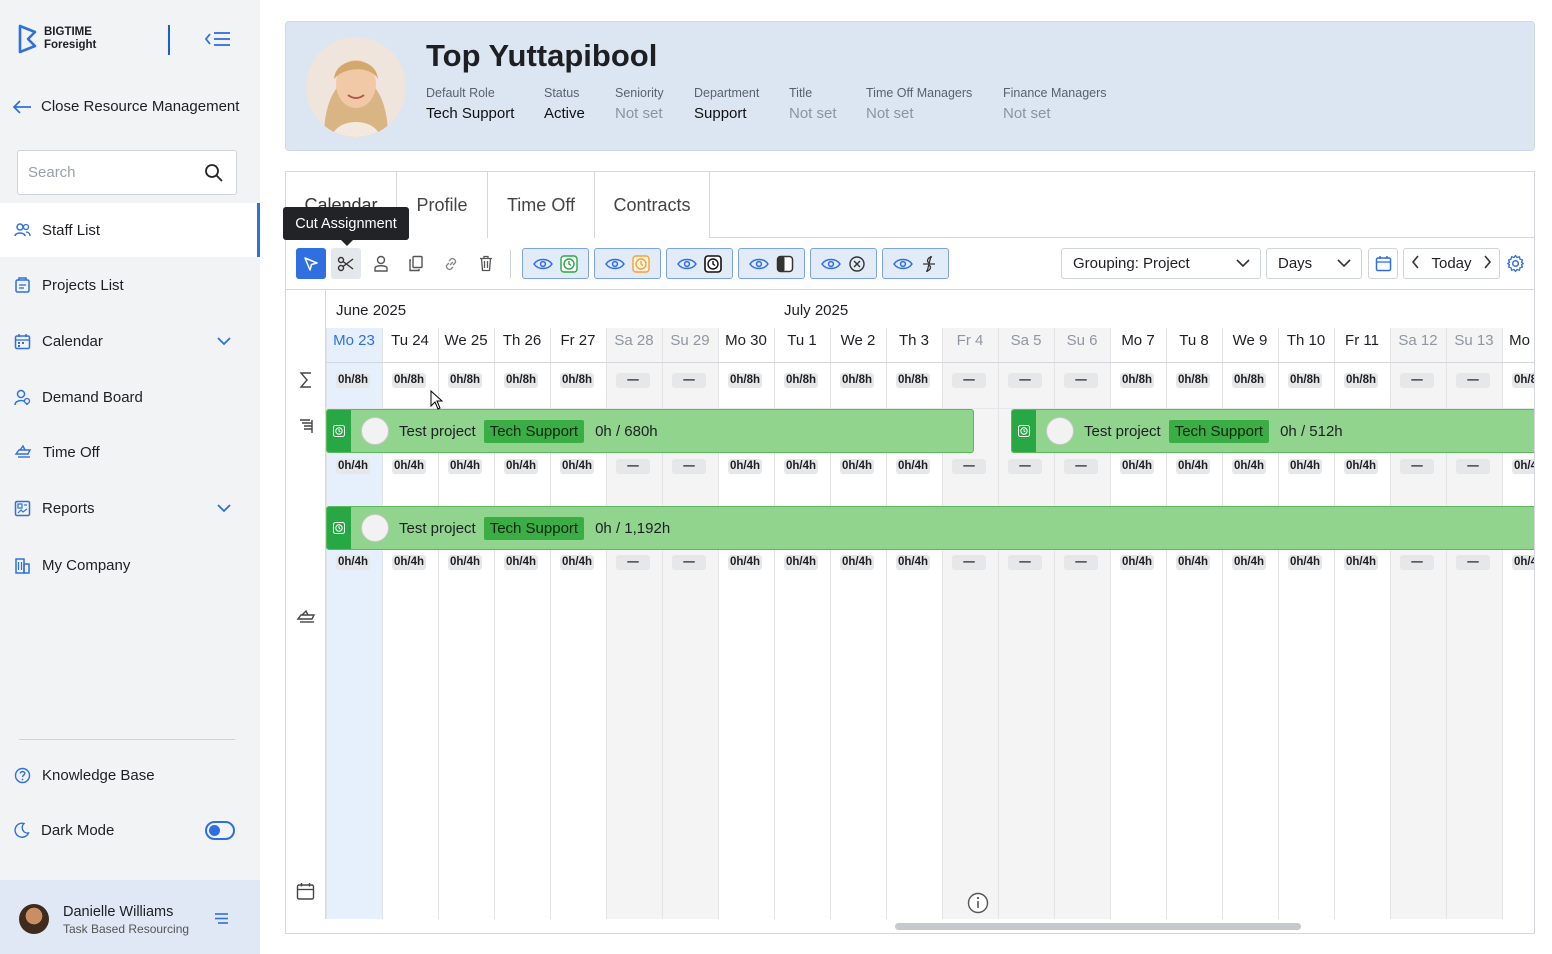  I want to click on assignment-bar: Test project Tech Support 0h / 680h, so click(650, 431).